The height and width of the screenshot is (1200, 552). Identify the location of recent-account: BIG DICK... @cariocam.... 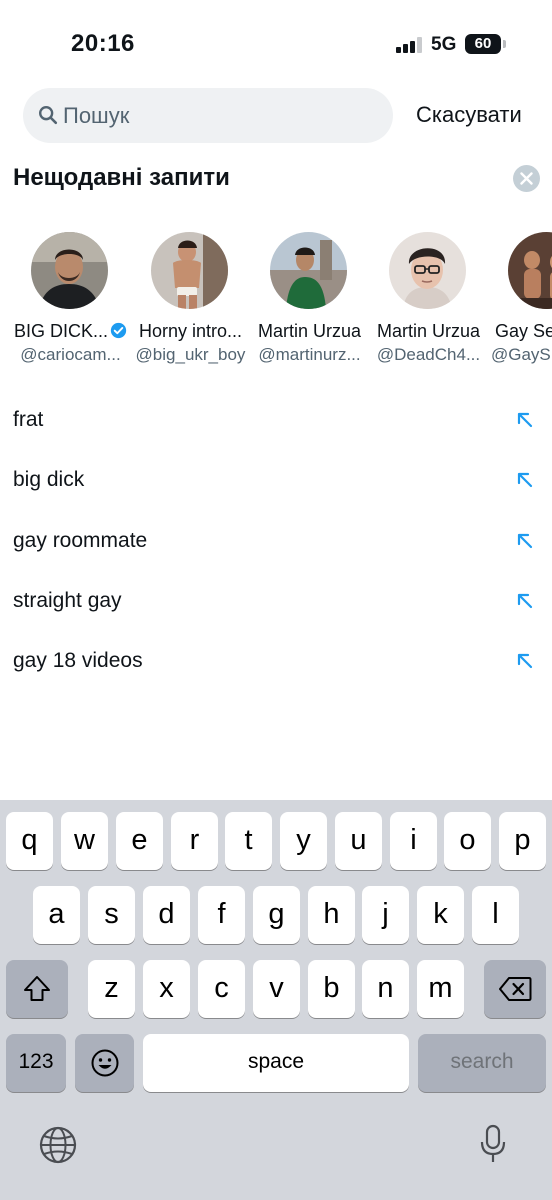
(70, 302).